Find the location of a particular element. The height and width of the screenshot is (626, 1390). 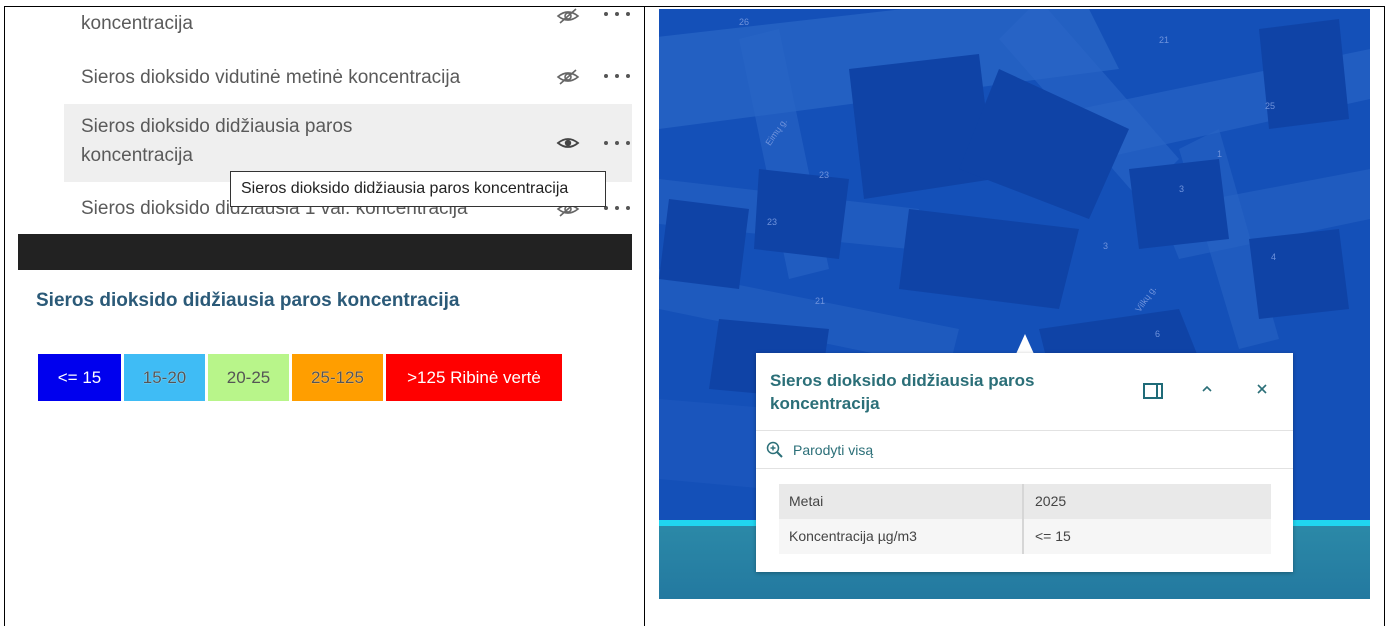

attribute-table: Metai 2025 Koncentracija µg/m3 <= 15 is located at coordinates (1025, 519).